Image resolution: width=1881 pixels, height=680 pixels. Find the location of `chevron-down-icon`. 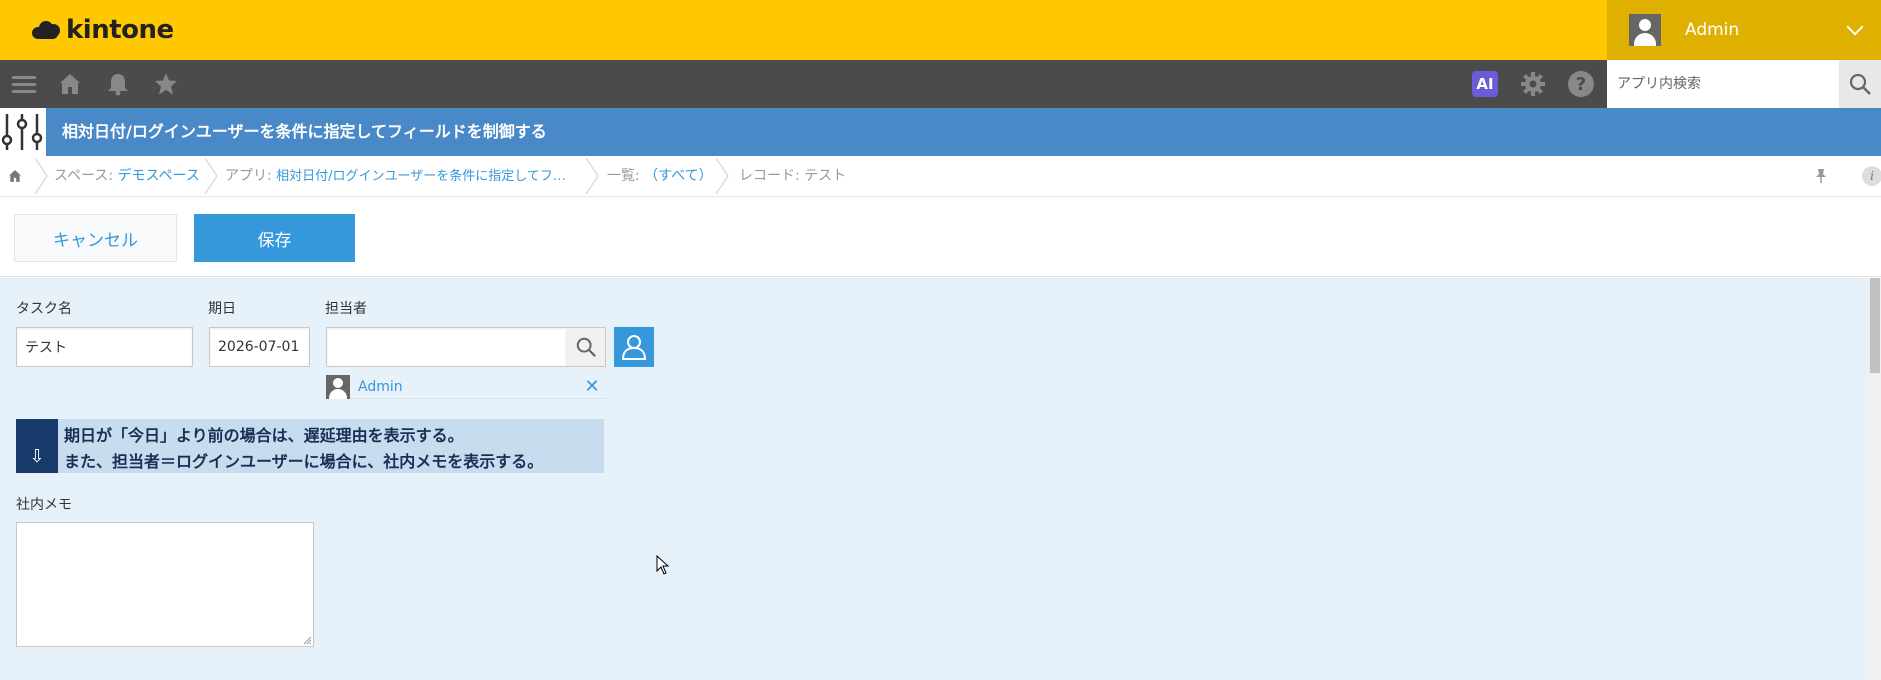

chevron-down-icon is located at coordinates (1855, 27).